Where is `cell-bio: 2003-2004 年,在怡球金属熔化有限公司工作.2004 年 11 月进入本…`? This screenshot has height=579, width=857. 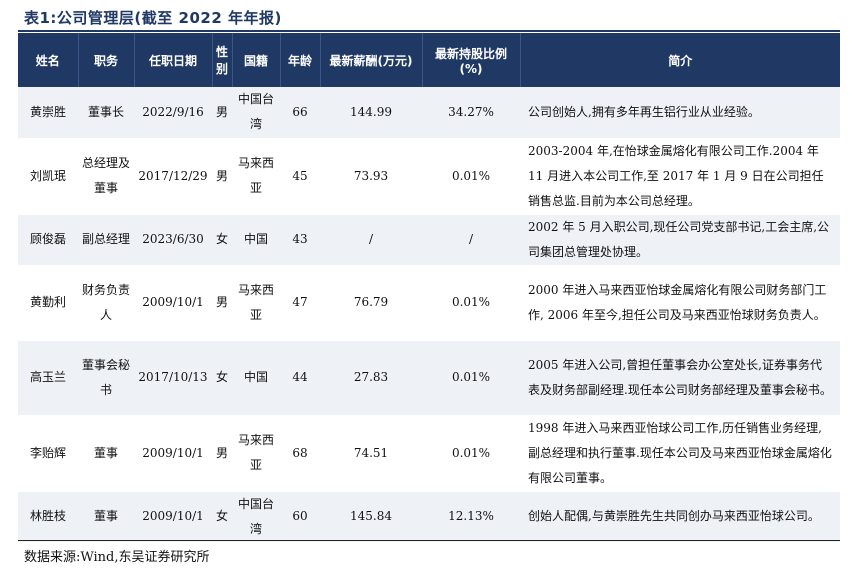
cell-bio: 2003-2004 年,在怡球金属熔化有限公司工作.2004 年 11 月进入本… is located at coordinates (680, 176).